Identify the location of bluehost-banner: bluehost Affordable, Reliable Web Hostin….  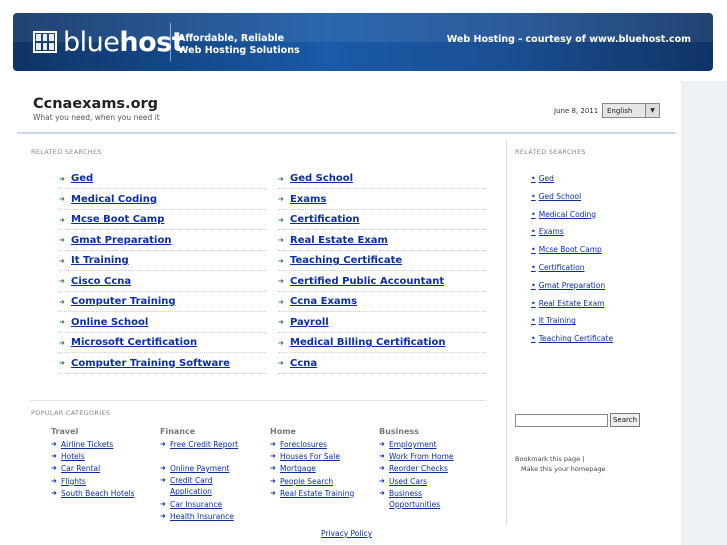
(363, 42).